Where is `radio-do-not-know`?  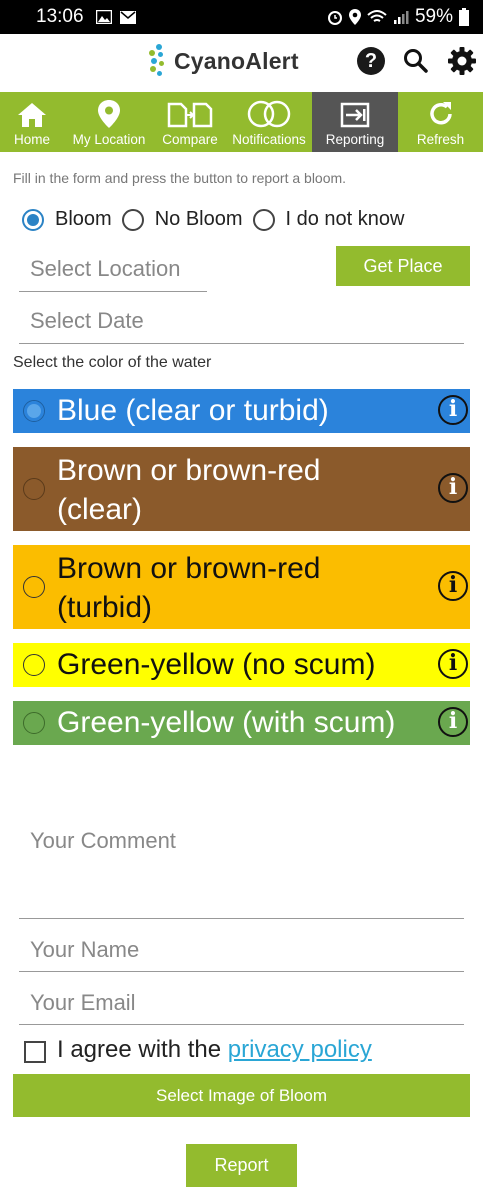
radio-do-not-know is located at coordinates (263, 219).